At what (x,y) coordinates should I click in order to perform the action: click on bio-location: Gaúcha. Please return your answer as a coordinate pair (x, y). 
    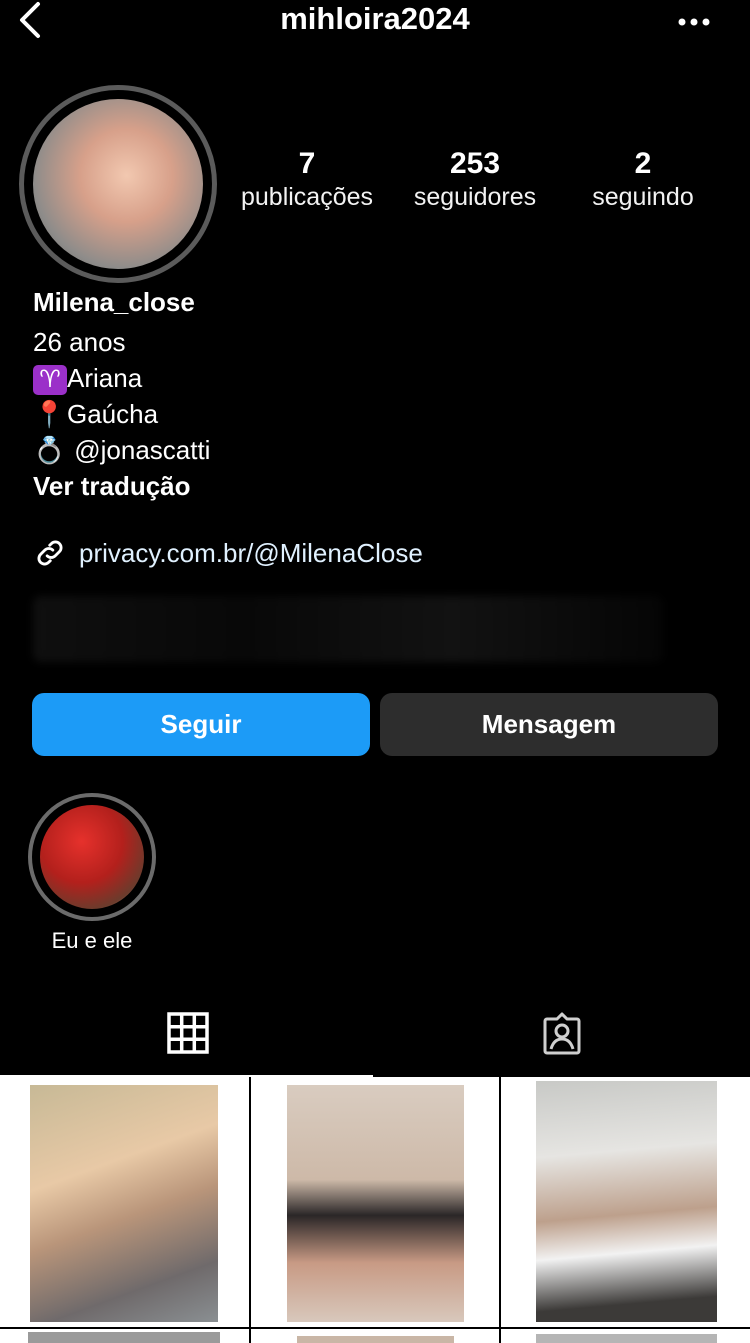
    Looking at the image, I should click on (113, 414).